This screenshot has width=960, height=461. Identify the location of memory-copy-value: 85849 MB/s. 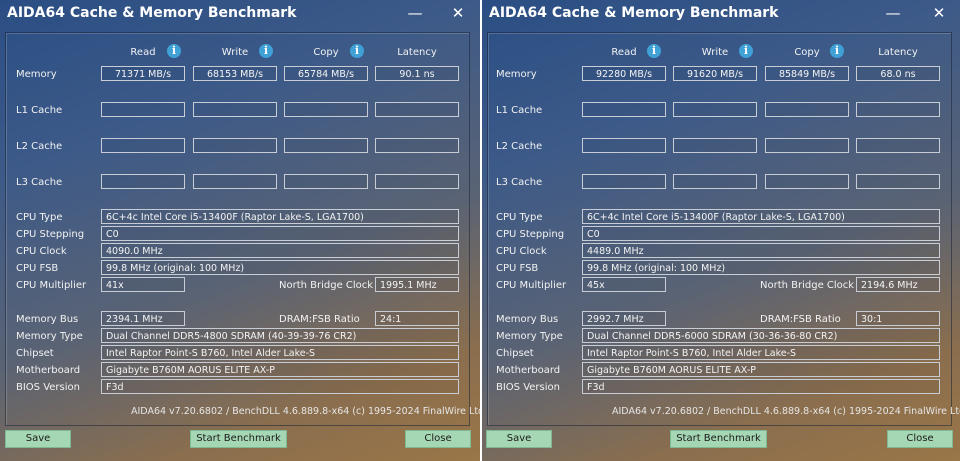
(807, 73).